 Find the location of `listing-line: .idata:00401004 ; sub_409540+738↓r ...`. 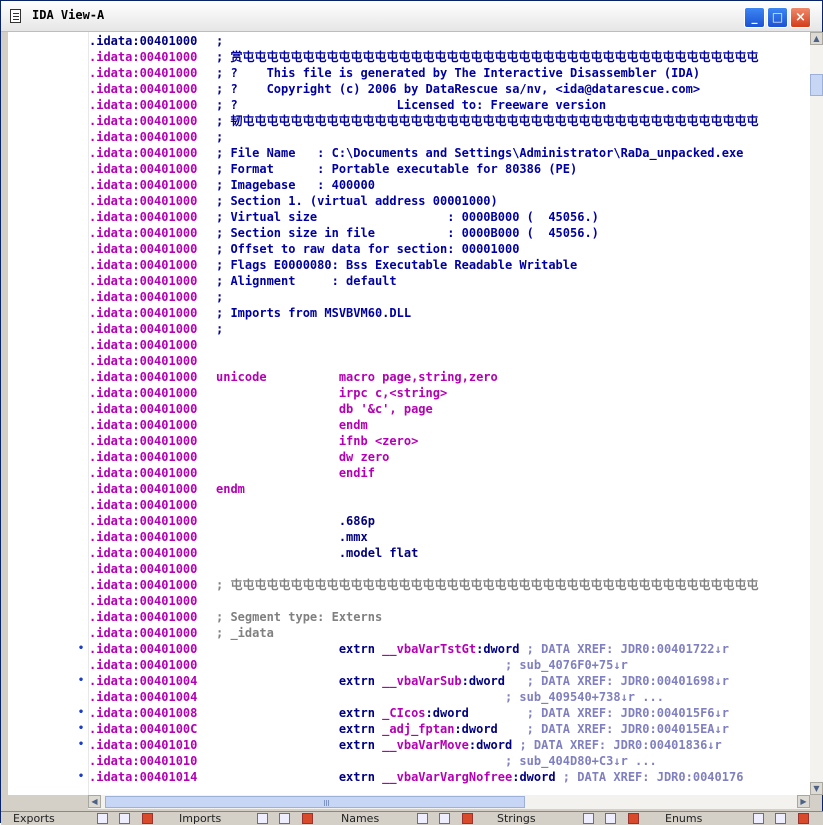

listing-line: .idata:00401004 ; sub_409540+738↓r ... is located at coordinates (409, 697).